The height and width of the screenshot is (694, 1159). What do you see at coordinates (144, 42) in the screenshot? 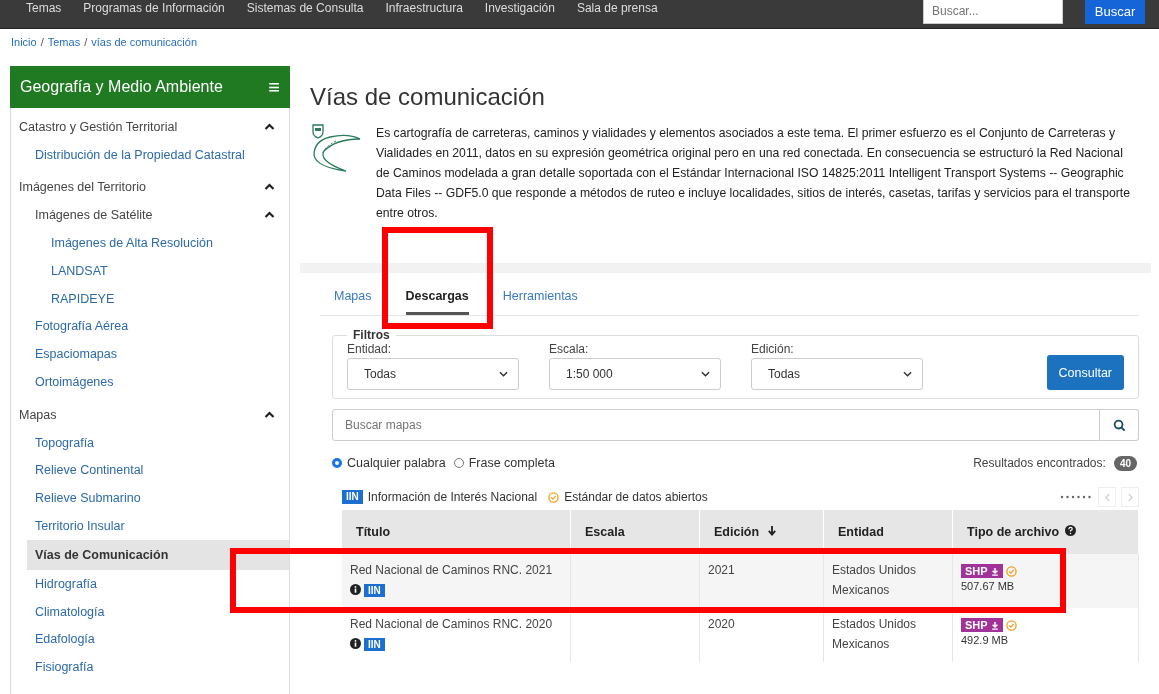
I see `breadcrumb-link: vías de comunicación` at bounding box center [144, 42].